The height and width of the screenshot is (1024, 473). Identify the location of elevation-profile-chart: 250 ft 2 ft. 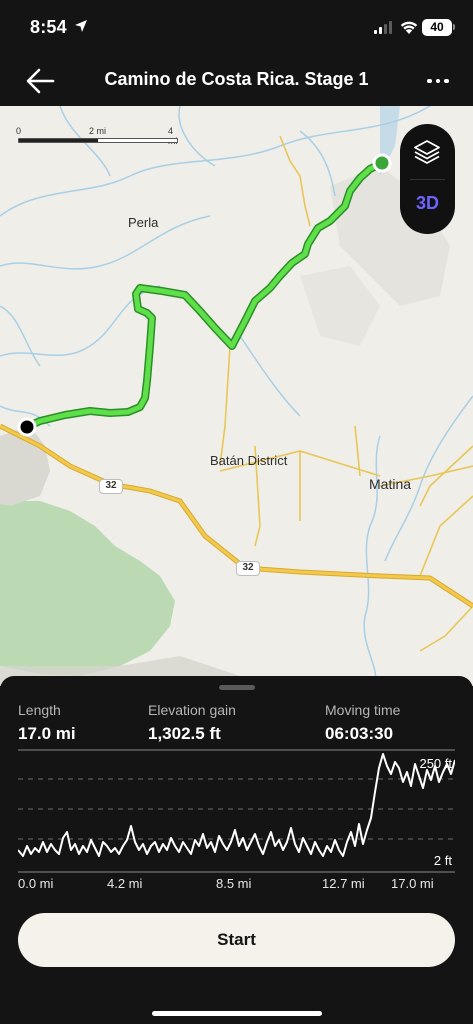
(236, 812).